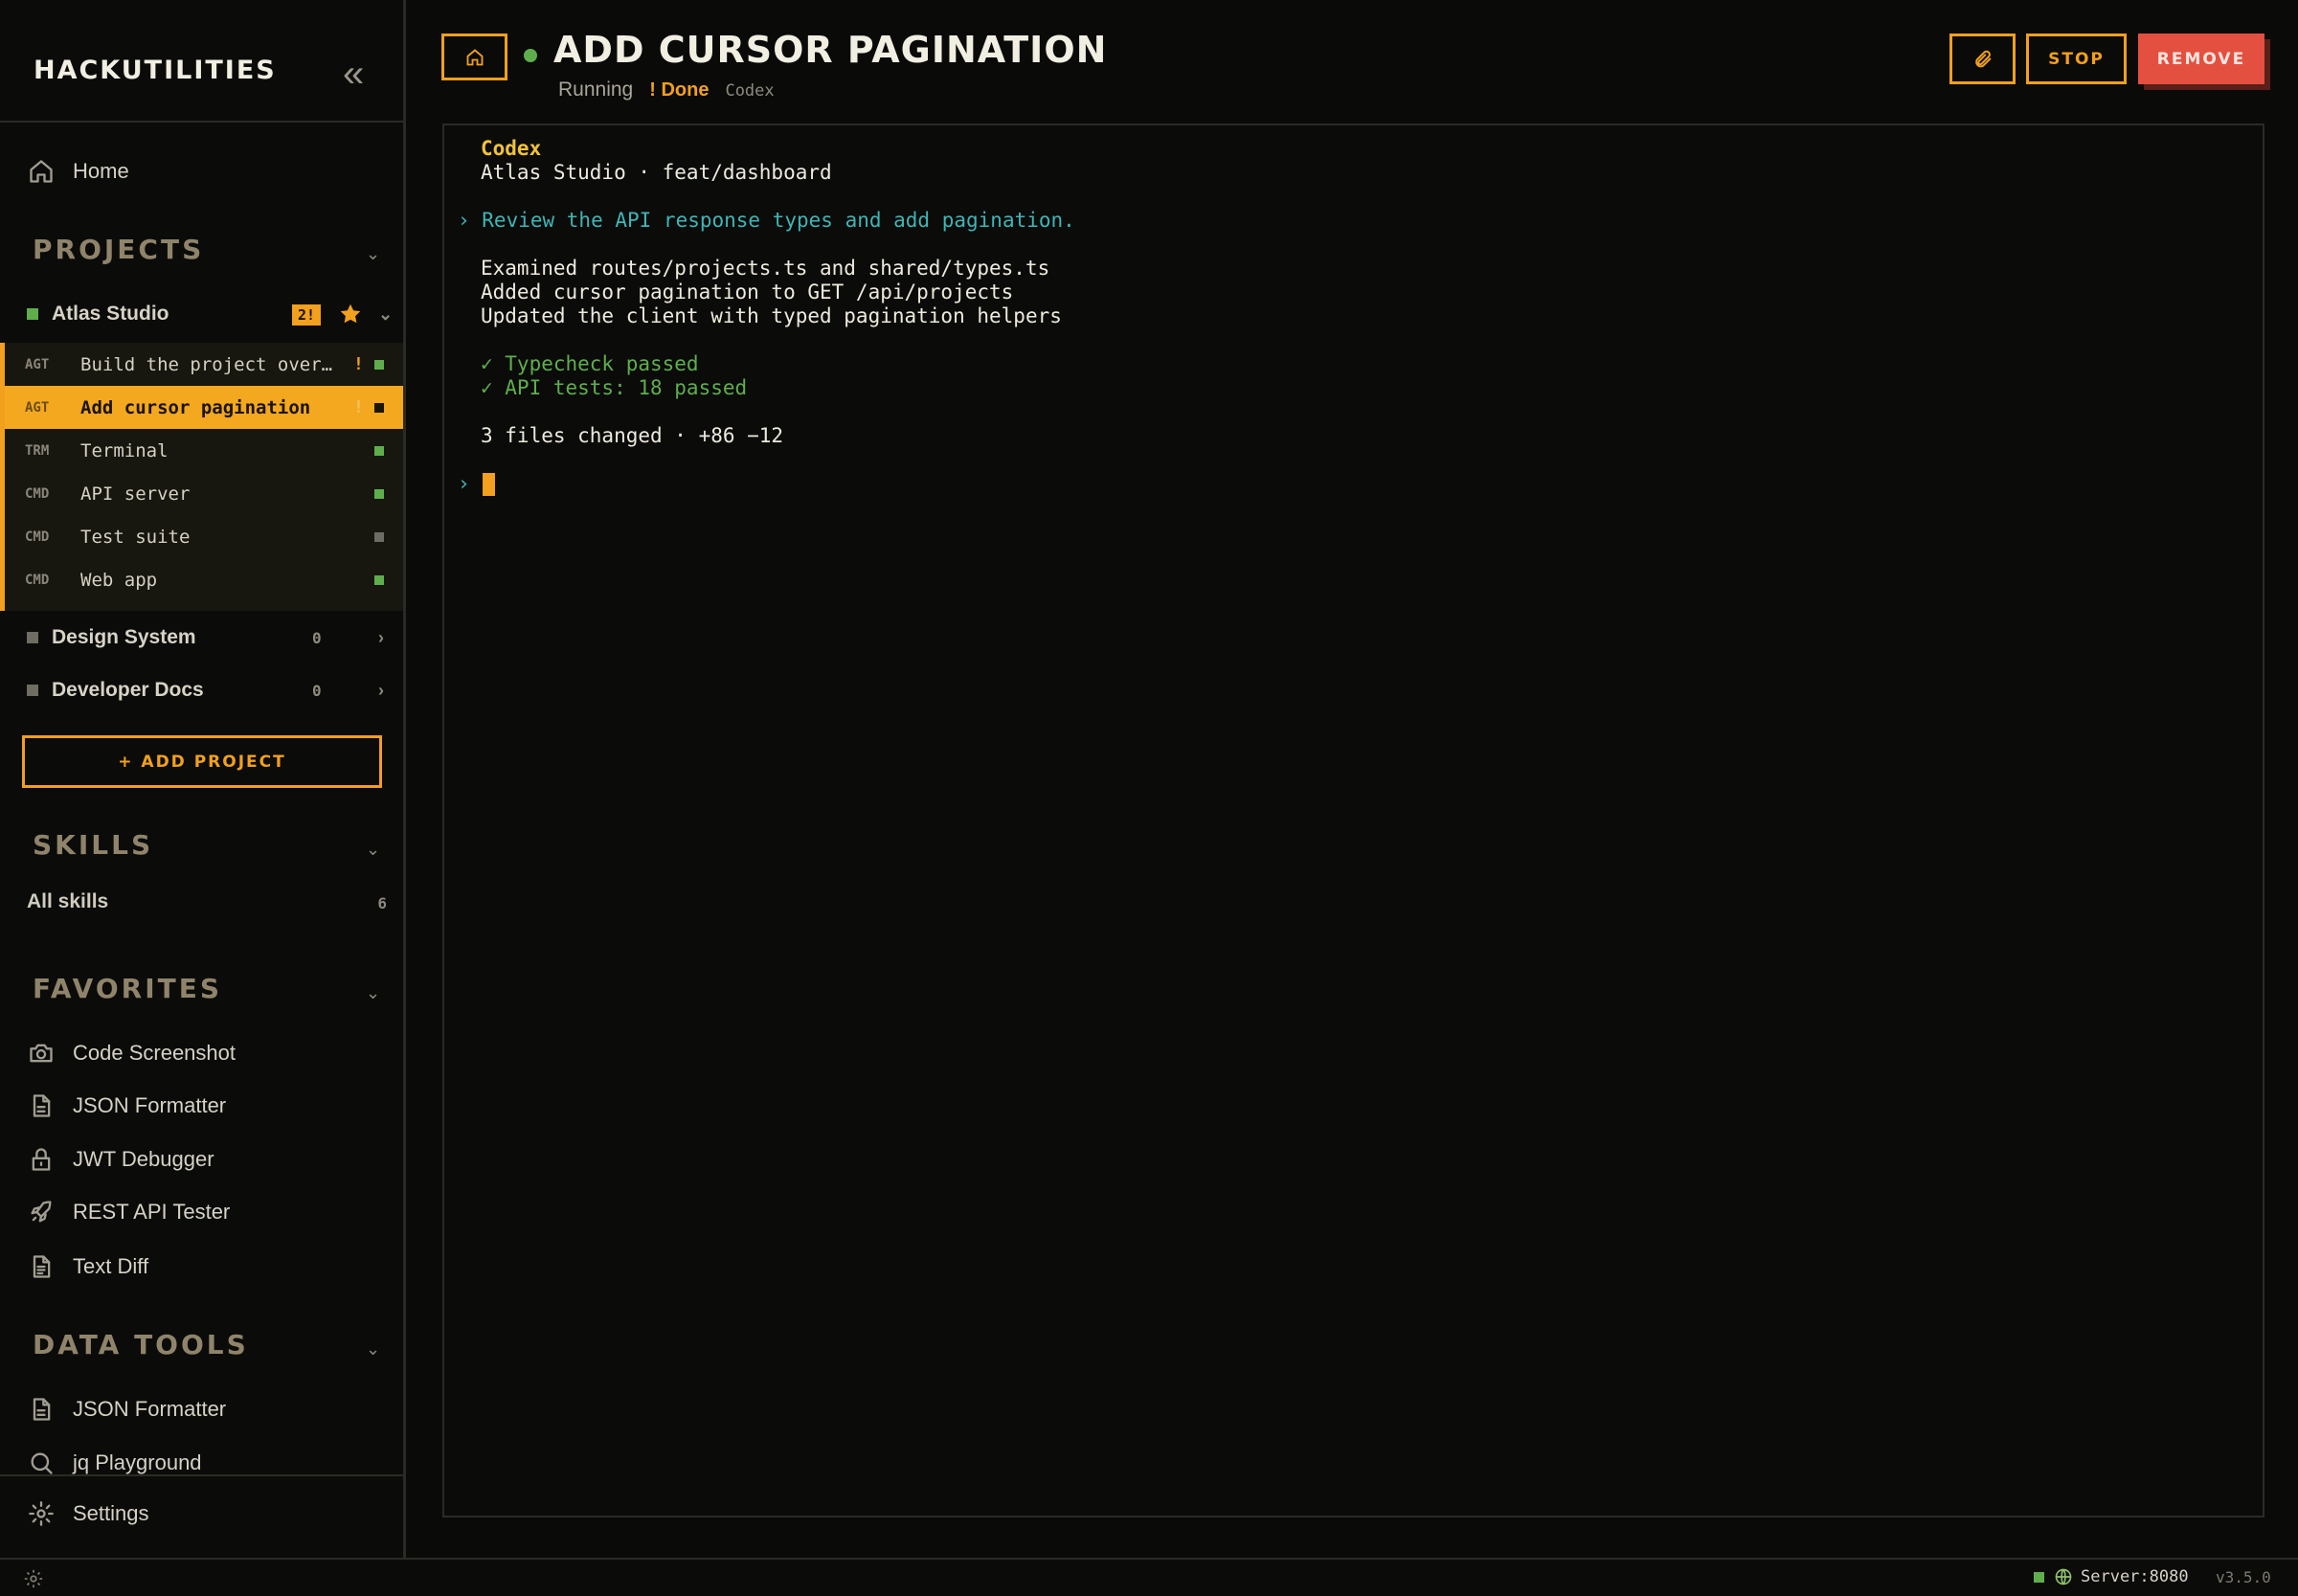  Describe the element at coordinates (474, 57) in the screenshot. I see `home-button` at that location.